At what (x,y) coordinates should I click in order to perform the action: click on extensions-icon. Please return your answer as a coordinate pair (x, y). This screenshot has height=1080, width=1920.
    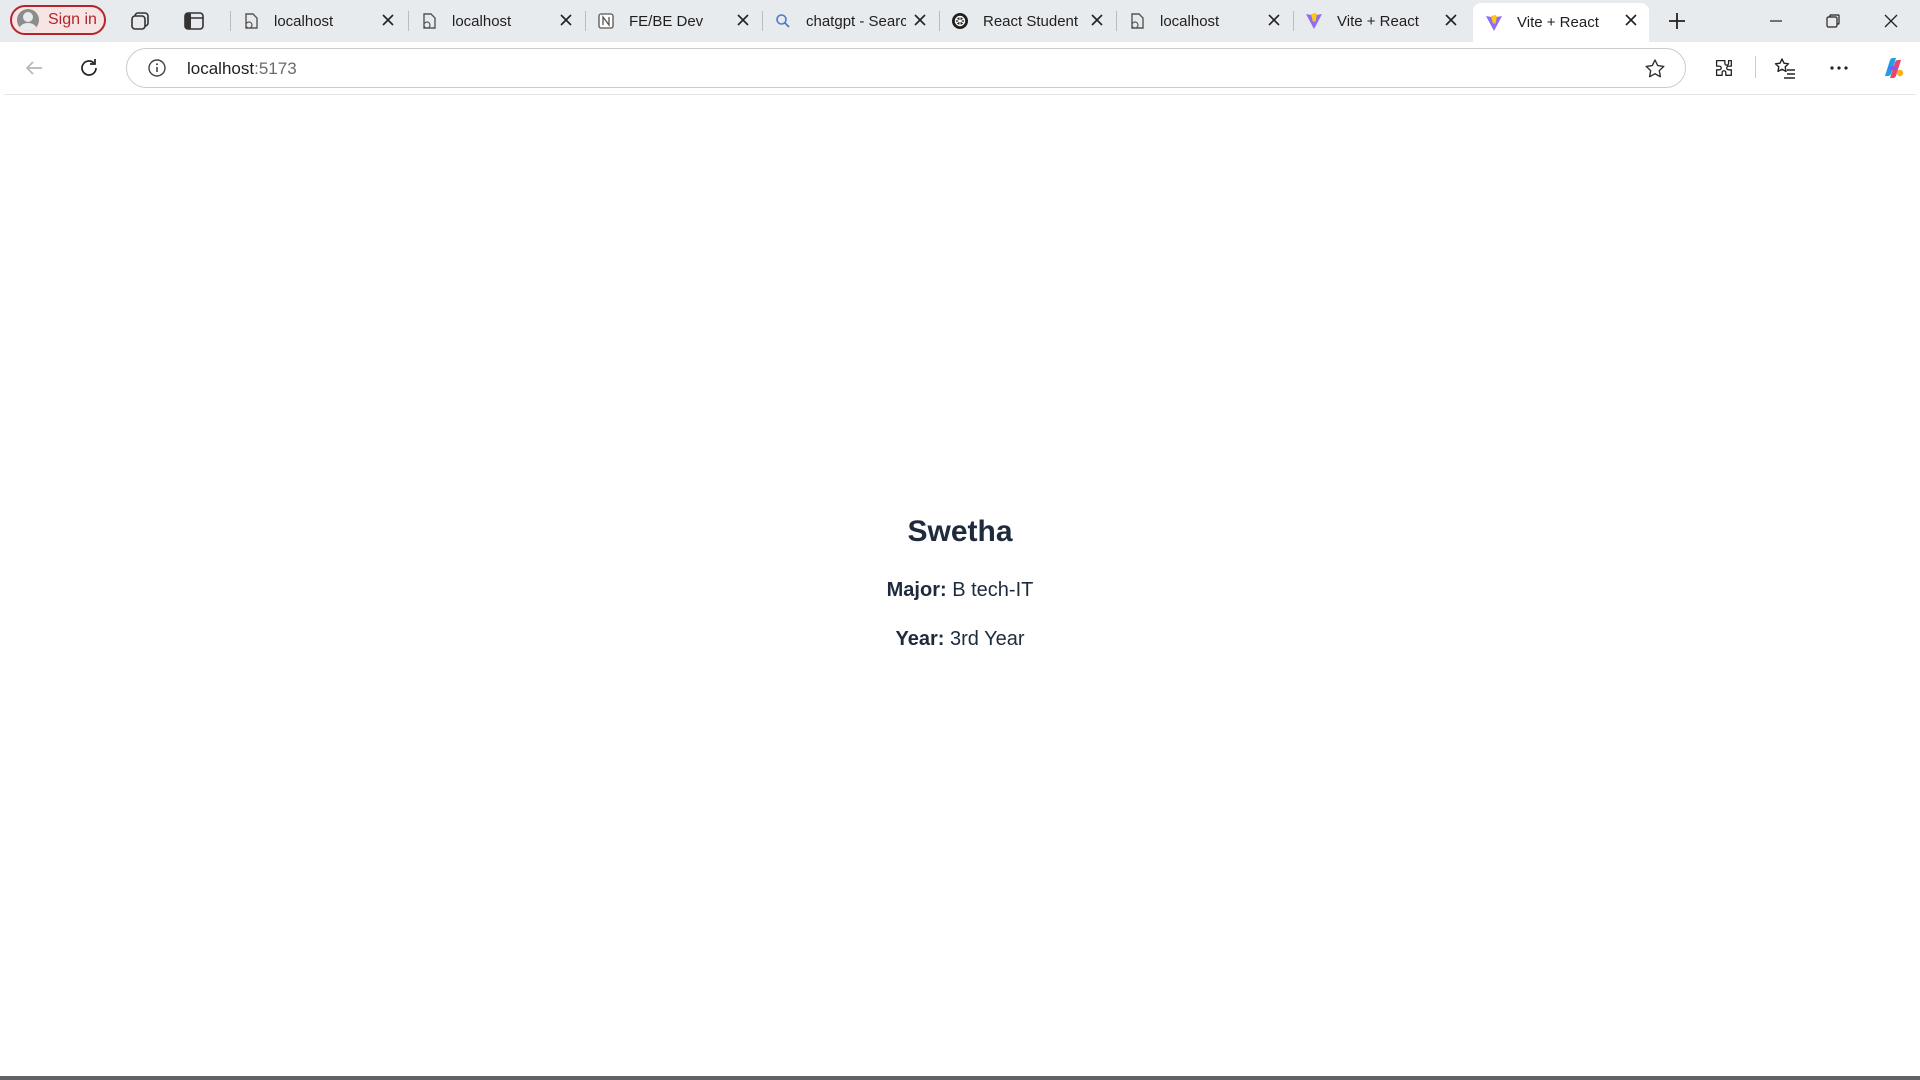
    Looking at the image, I should click on (1724, 68).